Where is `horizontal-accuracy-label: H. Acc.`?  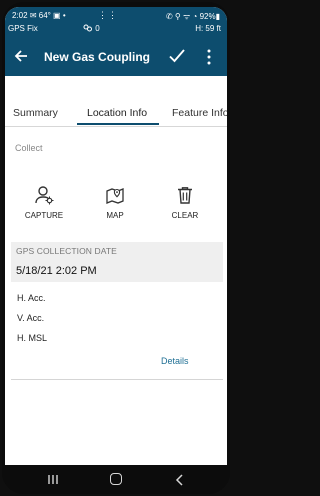
horizontal-accuracy-label: H. Acc. is located at coordinates (31, 298).